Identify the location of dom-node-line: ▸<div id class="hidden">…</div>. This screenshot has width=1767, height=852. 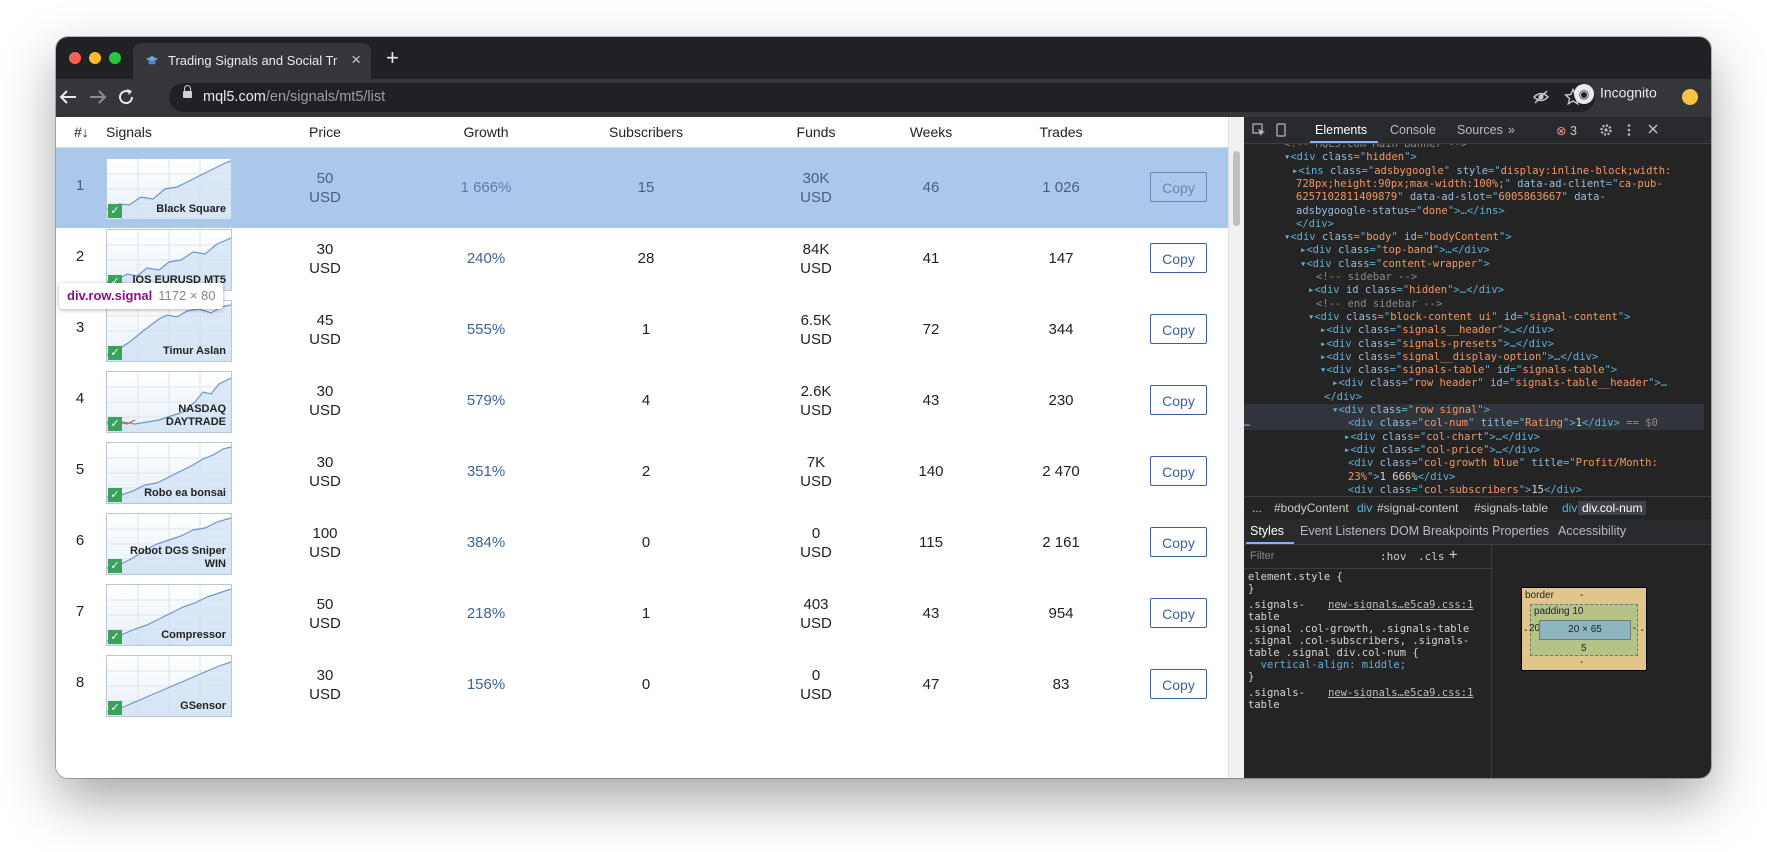
(1474, 290).